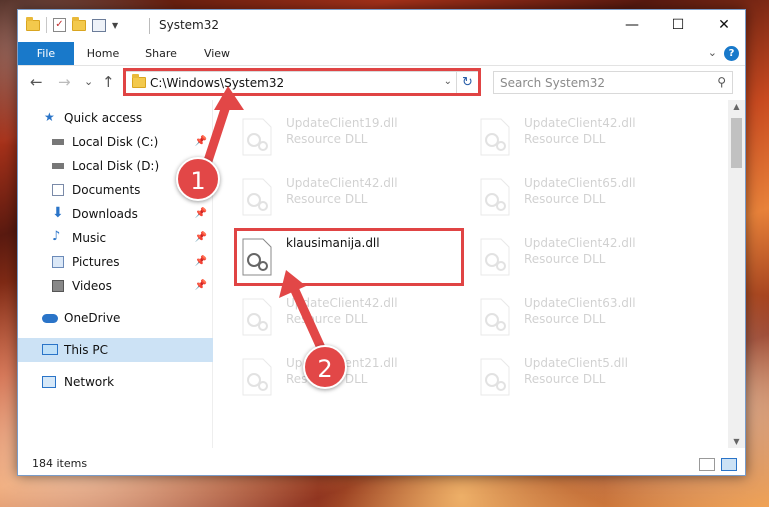 The height and width of the screenshot is (507, 769). What do you see at coordinates (678, 25) in the screenshot?
I see `maximize-button: ☐` at bounding box center [678, 25].